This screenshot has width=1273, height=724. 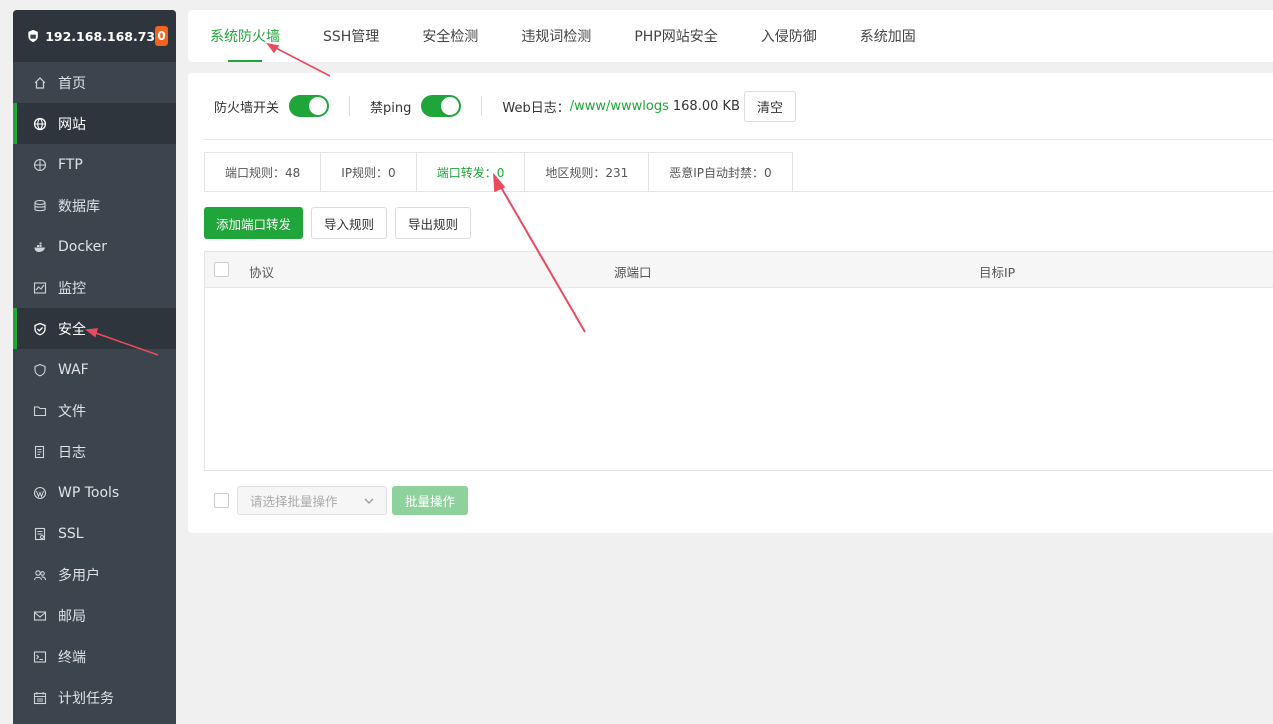 I want to click on server-header: 192.168.168.73 0, so click(x=94, y=36).